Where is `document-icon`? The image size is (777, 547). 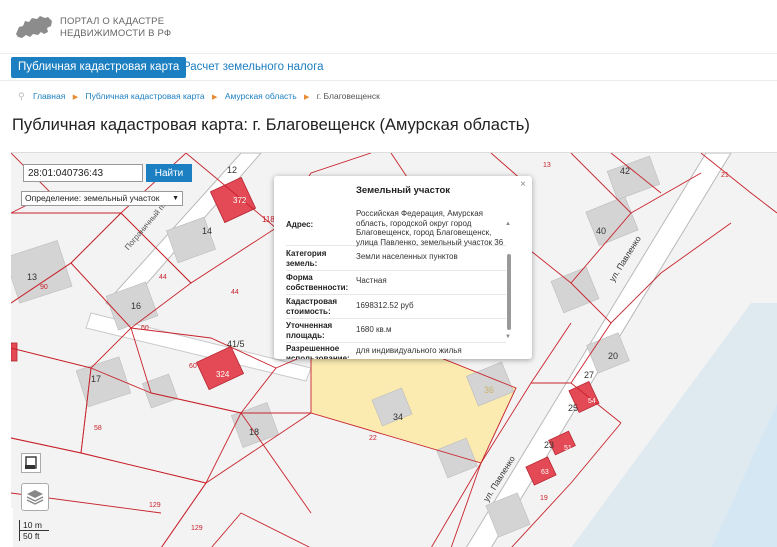
document-icon is located at coordinates (31, 462).